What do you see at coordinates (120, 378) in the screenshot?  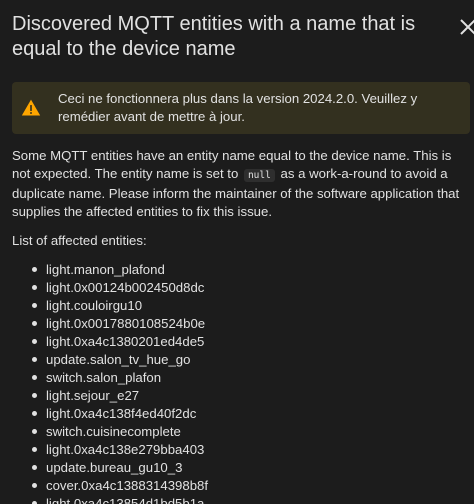 I see `list-item: switch.salon_plafon` at bounding box center [120, 378].